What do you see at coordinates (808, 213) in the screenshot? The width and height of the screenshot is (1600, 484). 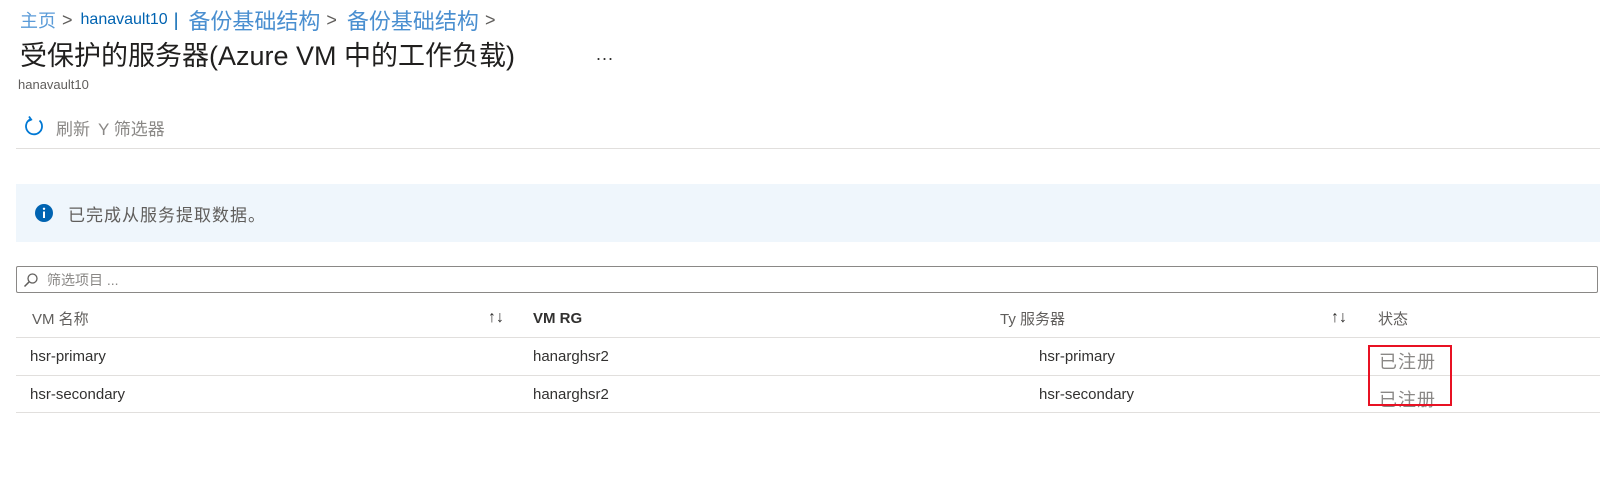 I see `info-banner: 已完成从服务提取数据。` at bounding box center [808, 213].